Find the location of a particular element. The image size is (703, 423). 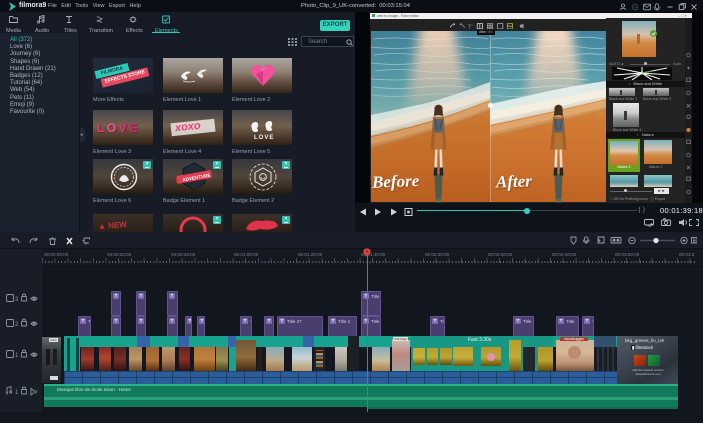

svg-text: LOVE is located at coordinates (264, 138).